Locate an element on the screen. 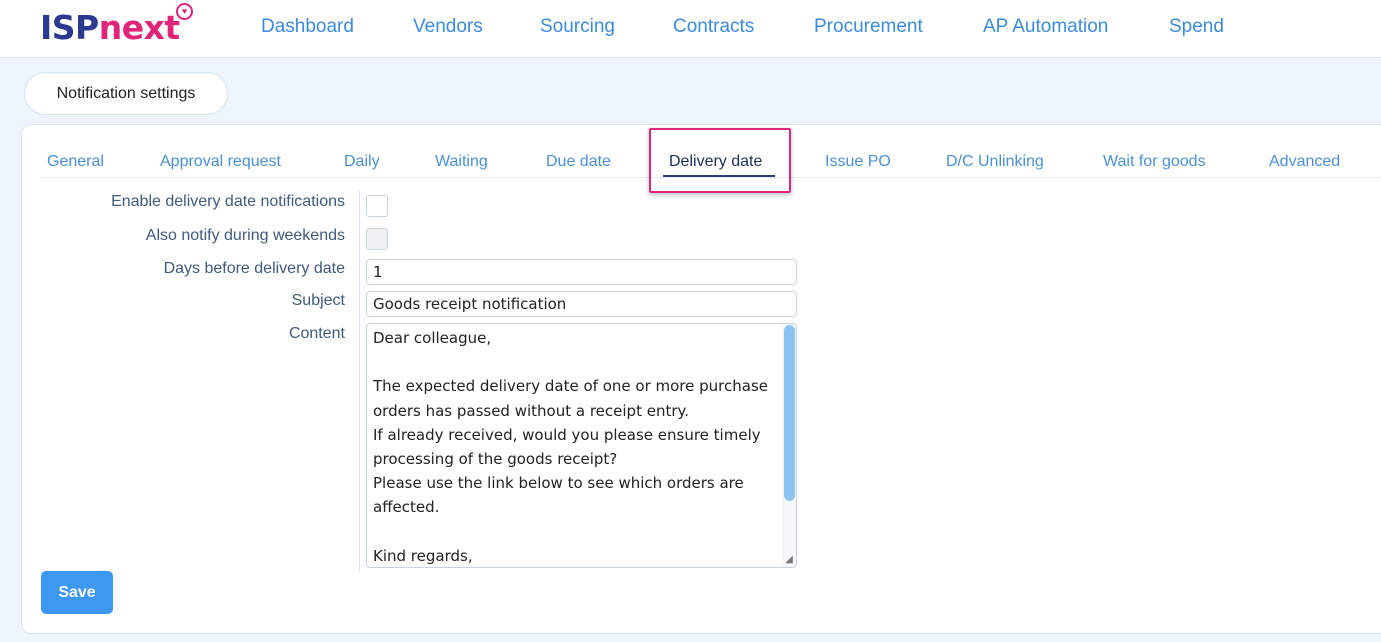 The height and width of the screenshot is (642, 1381). tab-dc-unlinking: D/C Unlinking is located at coordinates (995, 162).